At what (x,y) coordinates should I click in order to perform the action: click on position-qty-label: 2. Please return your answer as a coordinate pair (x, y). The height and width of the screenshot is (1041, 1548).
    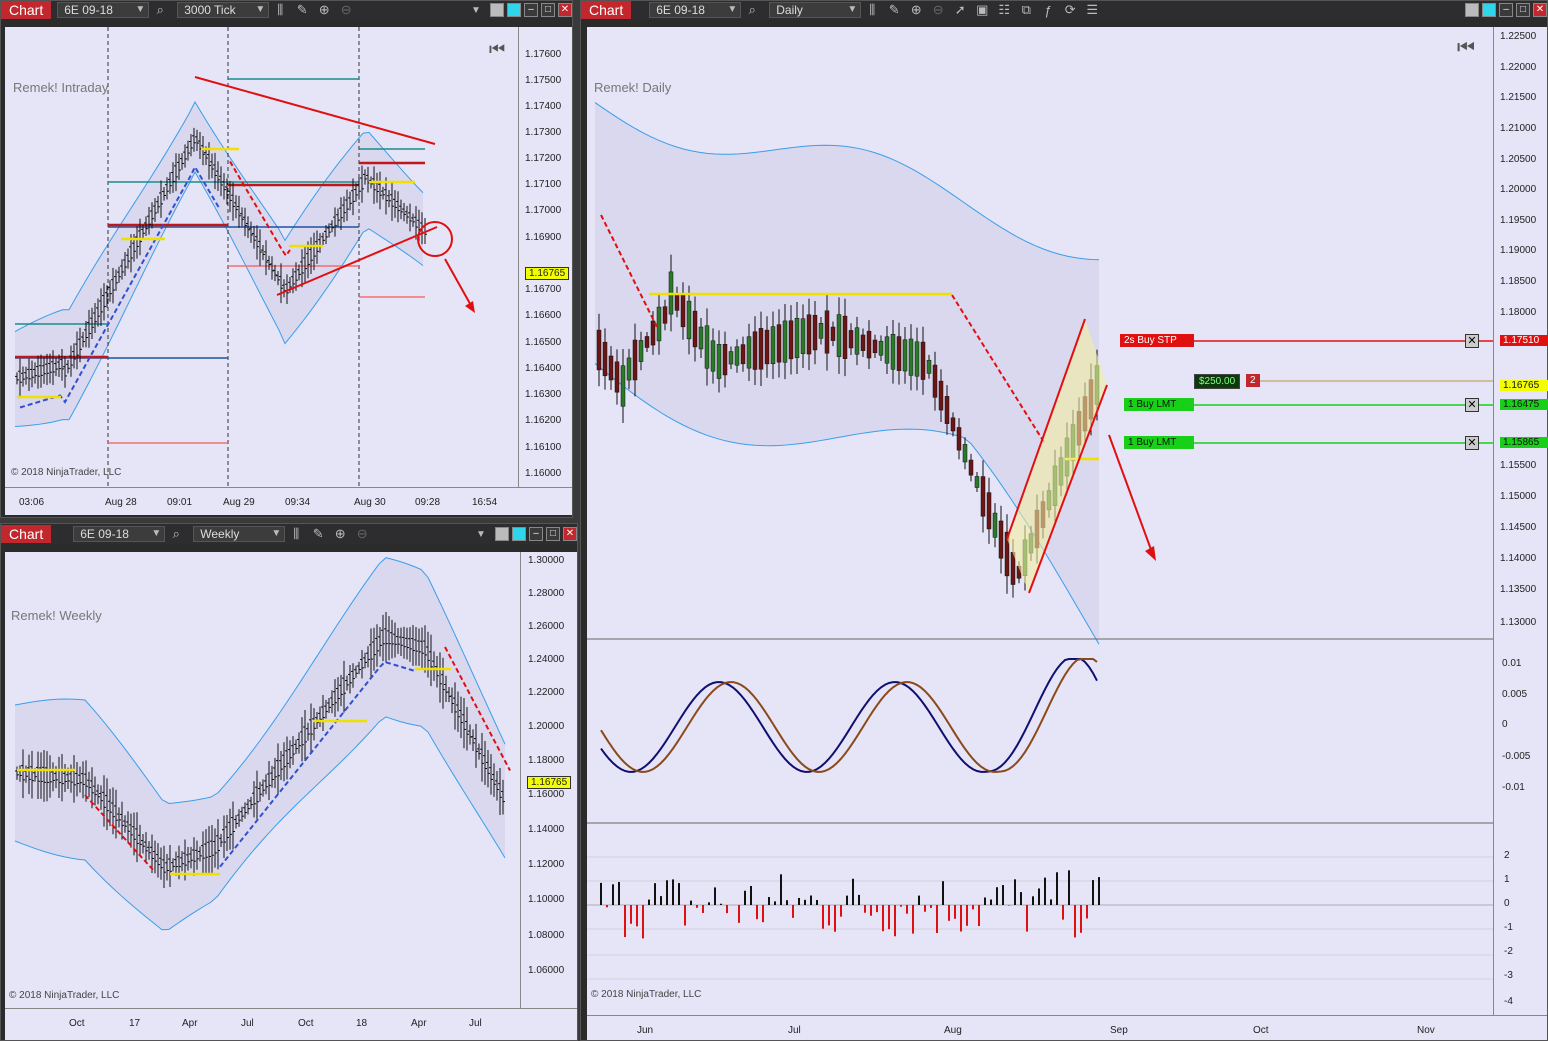
    Looking at the image, I should click on (1253, 380).